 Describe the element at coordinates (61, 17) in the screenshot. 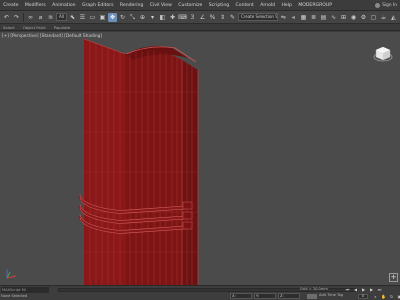

I see `selection-filter-dropdown: All` at that location.